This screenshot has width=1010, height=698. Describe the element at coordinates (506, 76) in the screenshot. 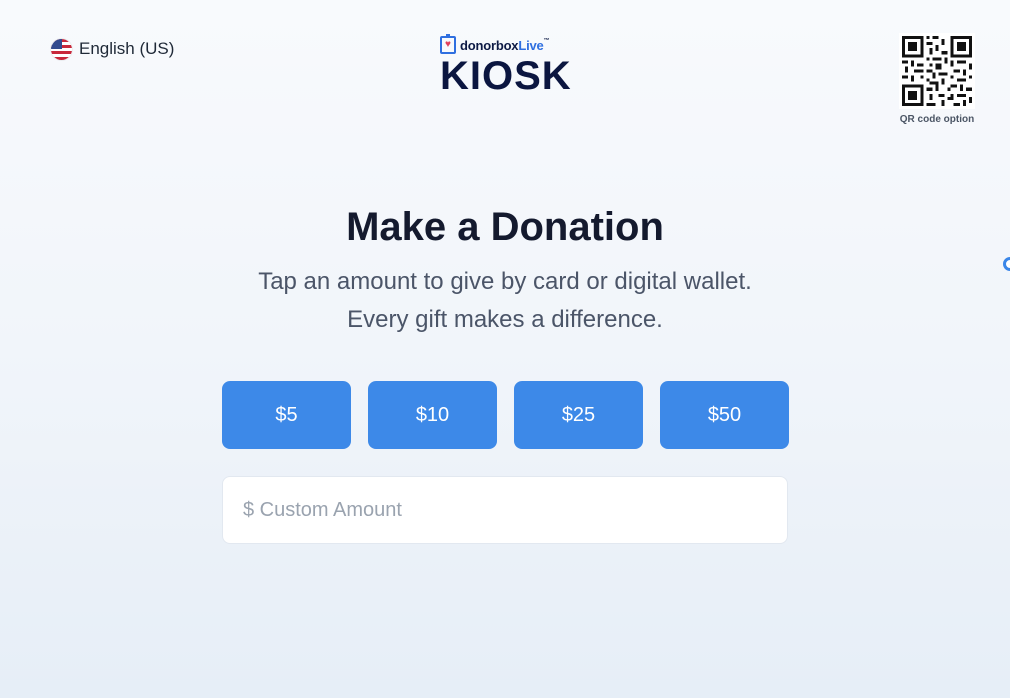

I see `kiosk-title: KIOSK` at that location.